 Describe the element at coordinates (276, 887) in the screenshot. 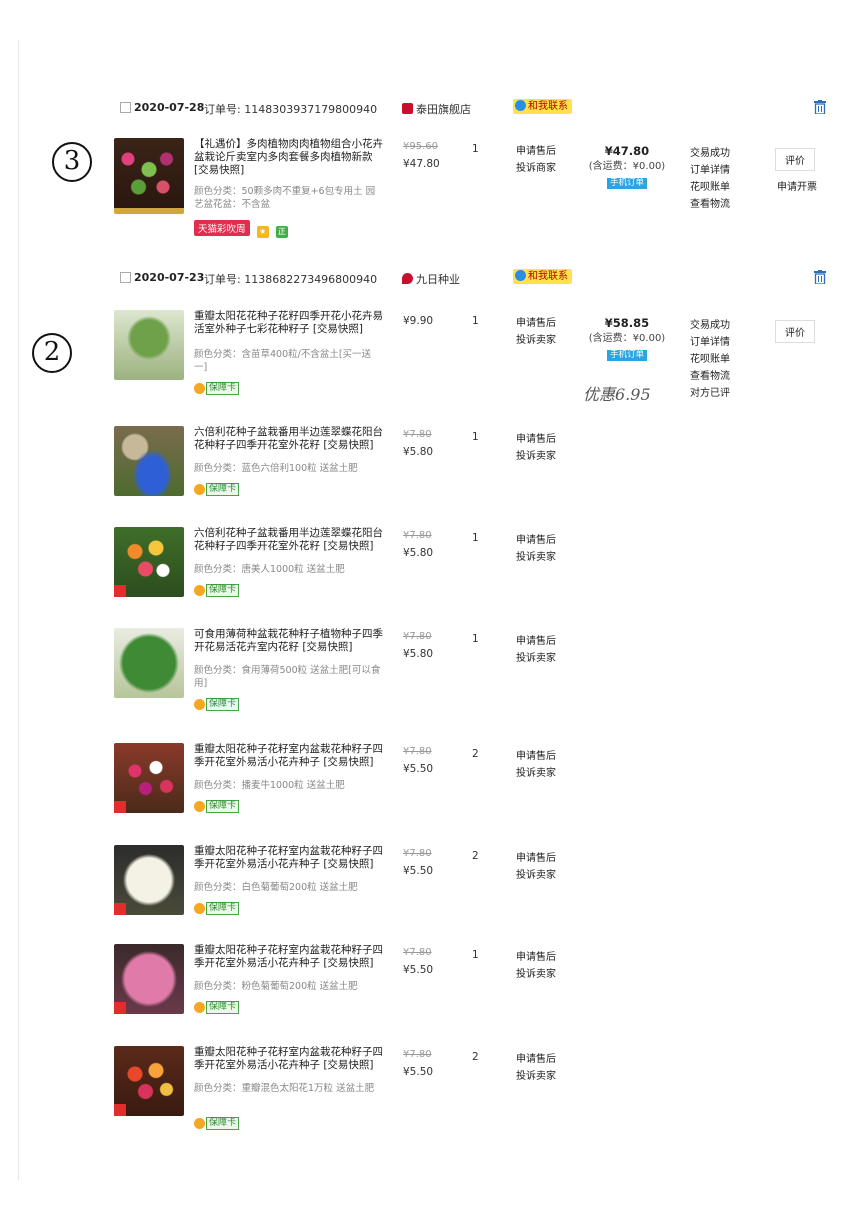

I see `product-spec: 颜色分类：白色菊葡萄200粒 送盆土肥` at that location.